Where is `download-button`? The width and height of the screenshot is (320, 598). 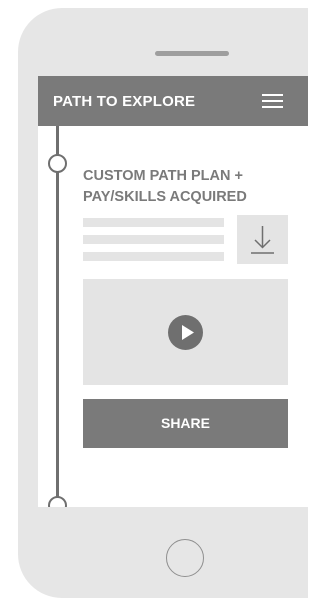 download-button is located at coordinates (262, 239).